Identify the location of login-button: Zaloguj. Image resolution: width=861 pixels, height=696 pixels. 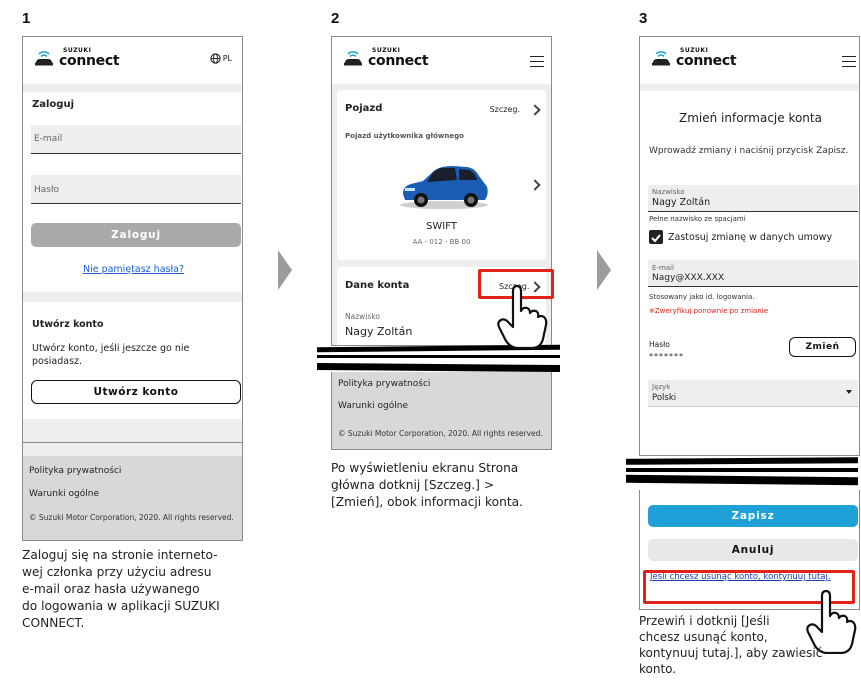
(136, 235).